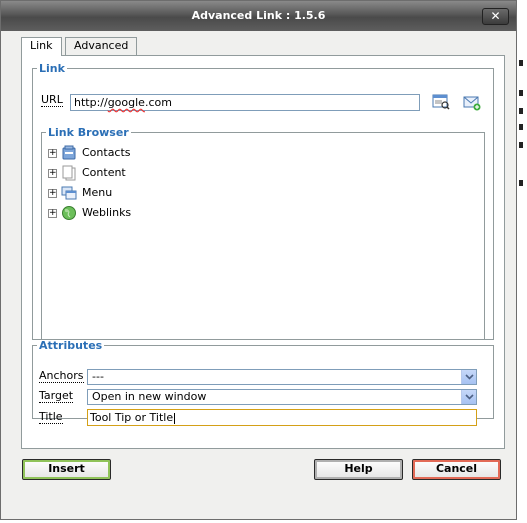 This screenshot has height=523, width=527. I want to click on title-input: Tool Tip or Title, so click(282, 417).